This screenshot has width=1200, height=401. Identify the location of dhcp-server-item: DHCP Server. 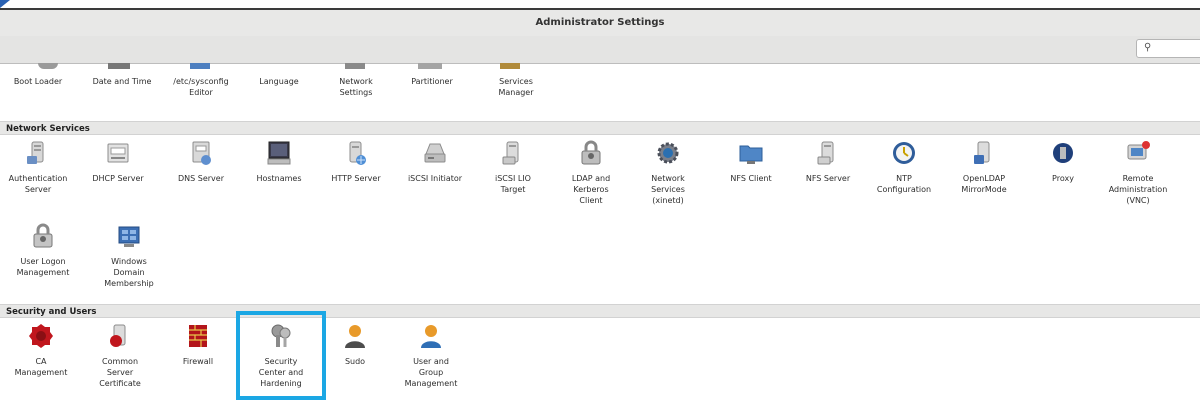
(118, 161).